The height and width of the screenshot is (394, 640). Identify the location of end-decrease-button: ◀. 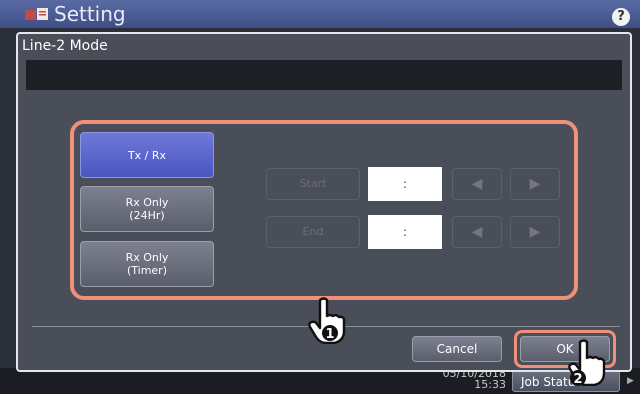
(477, 232).